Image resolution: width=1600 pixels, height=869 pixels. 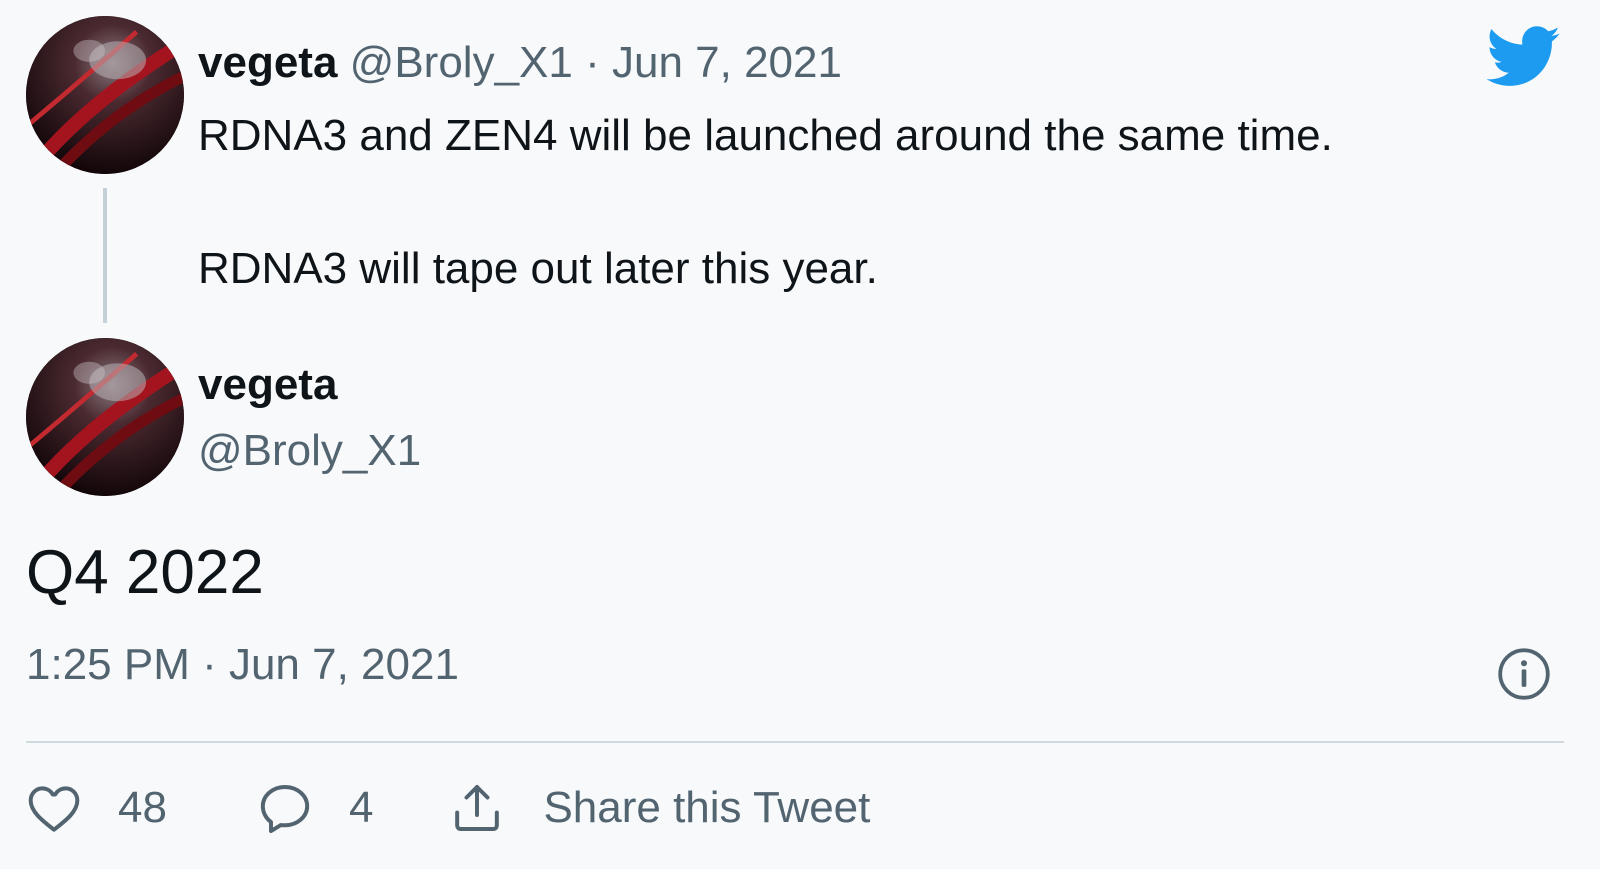 What do you see at coordinates (285, 809) in the screenshot?
I see `reply-bubble-icon` at bounding box center [285, 809].